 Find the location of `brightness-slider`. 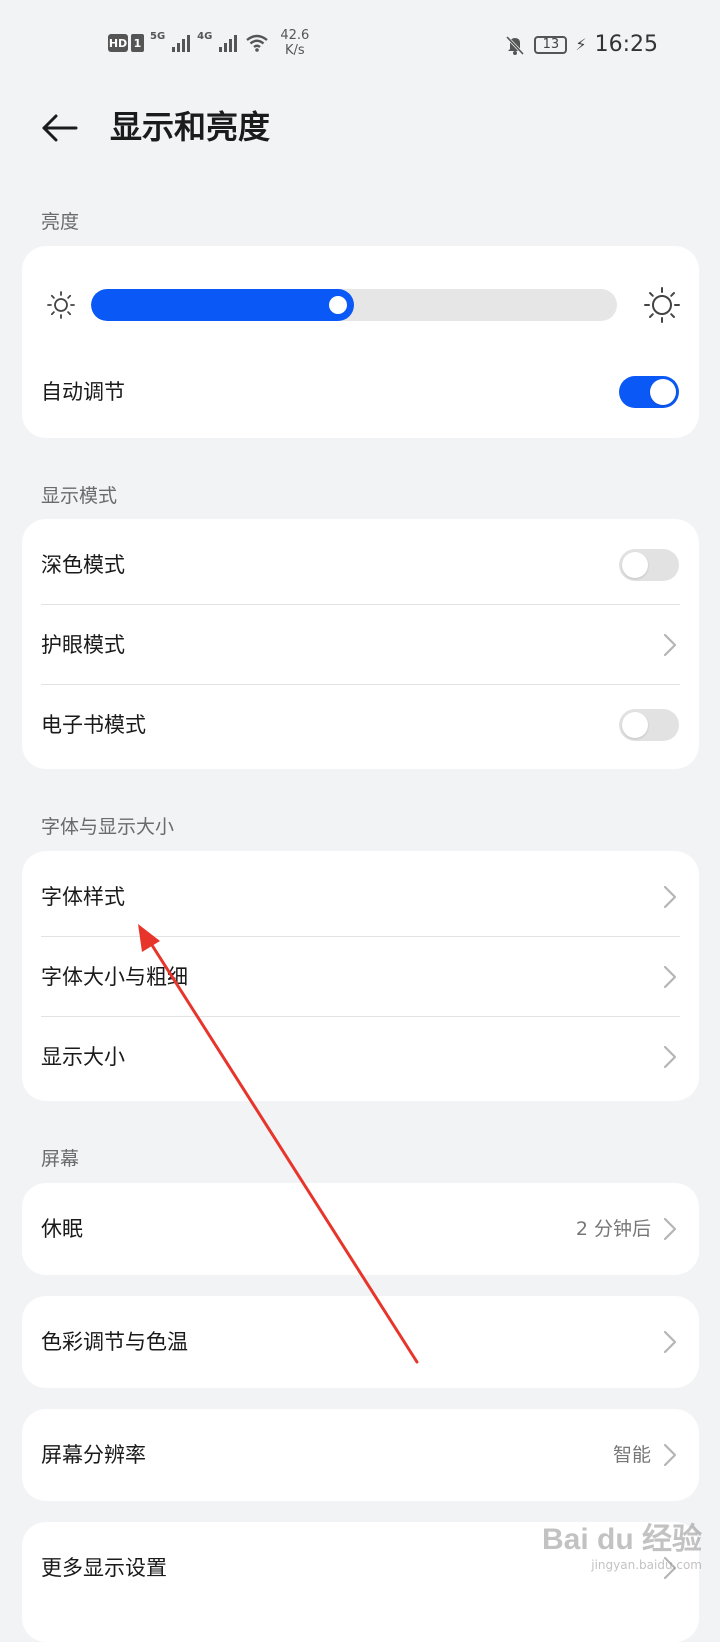

brightness-slider is located at coordinates (354, 305).